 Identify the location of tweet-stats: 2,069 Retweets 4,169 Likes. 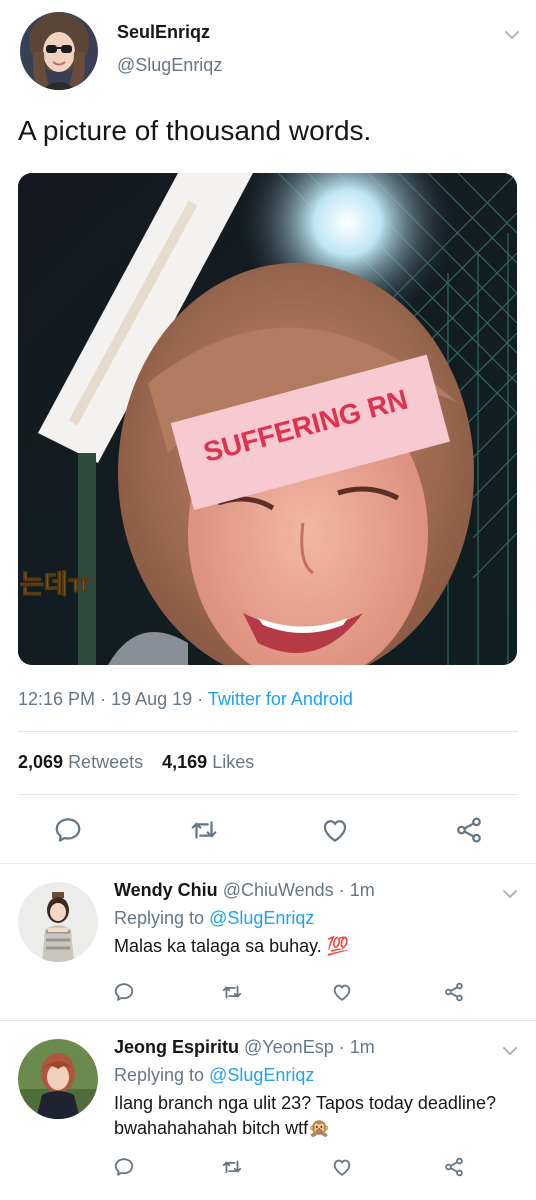
(136, 762).